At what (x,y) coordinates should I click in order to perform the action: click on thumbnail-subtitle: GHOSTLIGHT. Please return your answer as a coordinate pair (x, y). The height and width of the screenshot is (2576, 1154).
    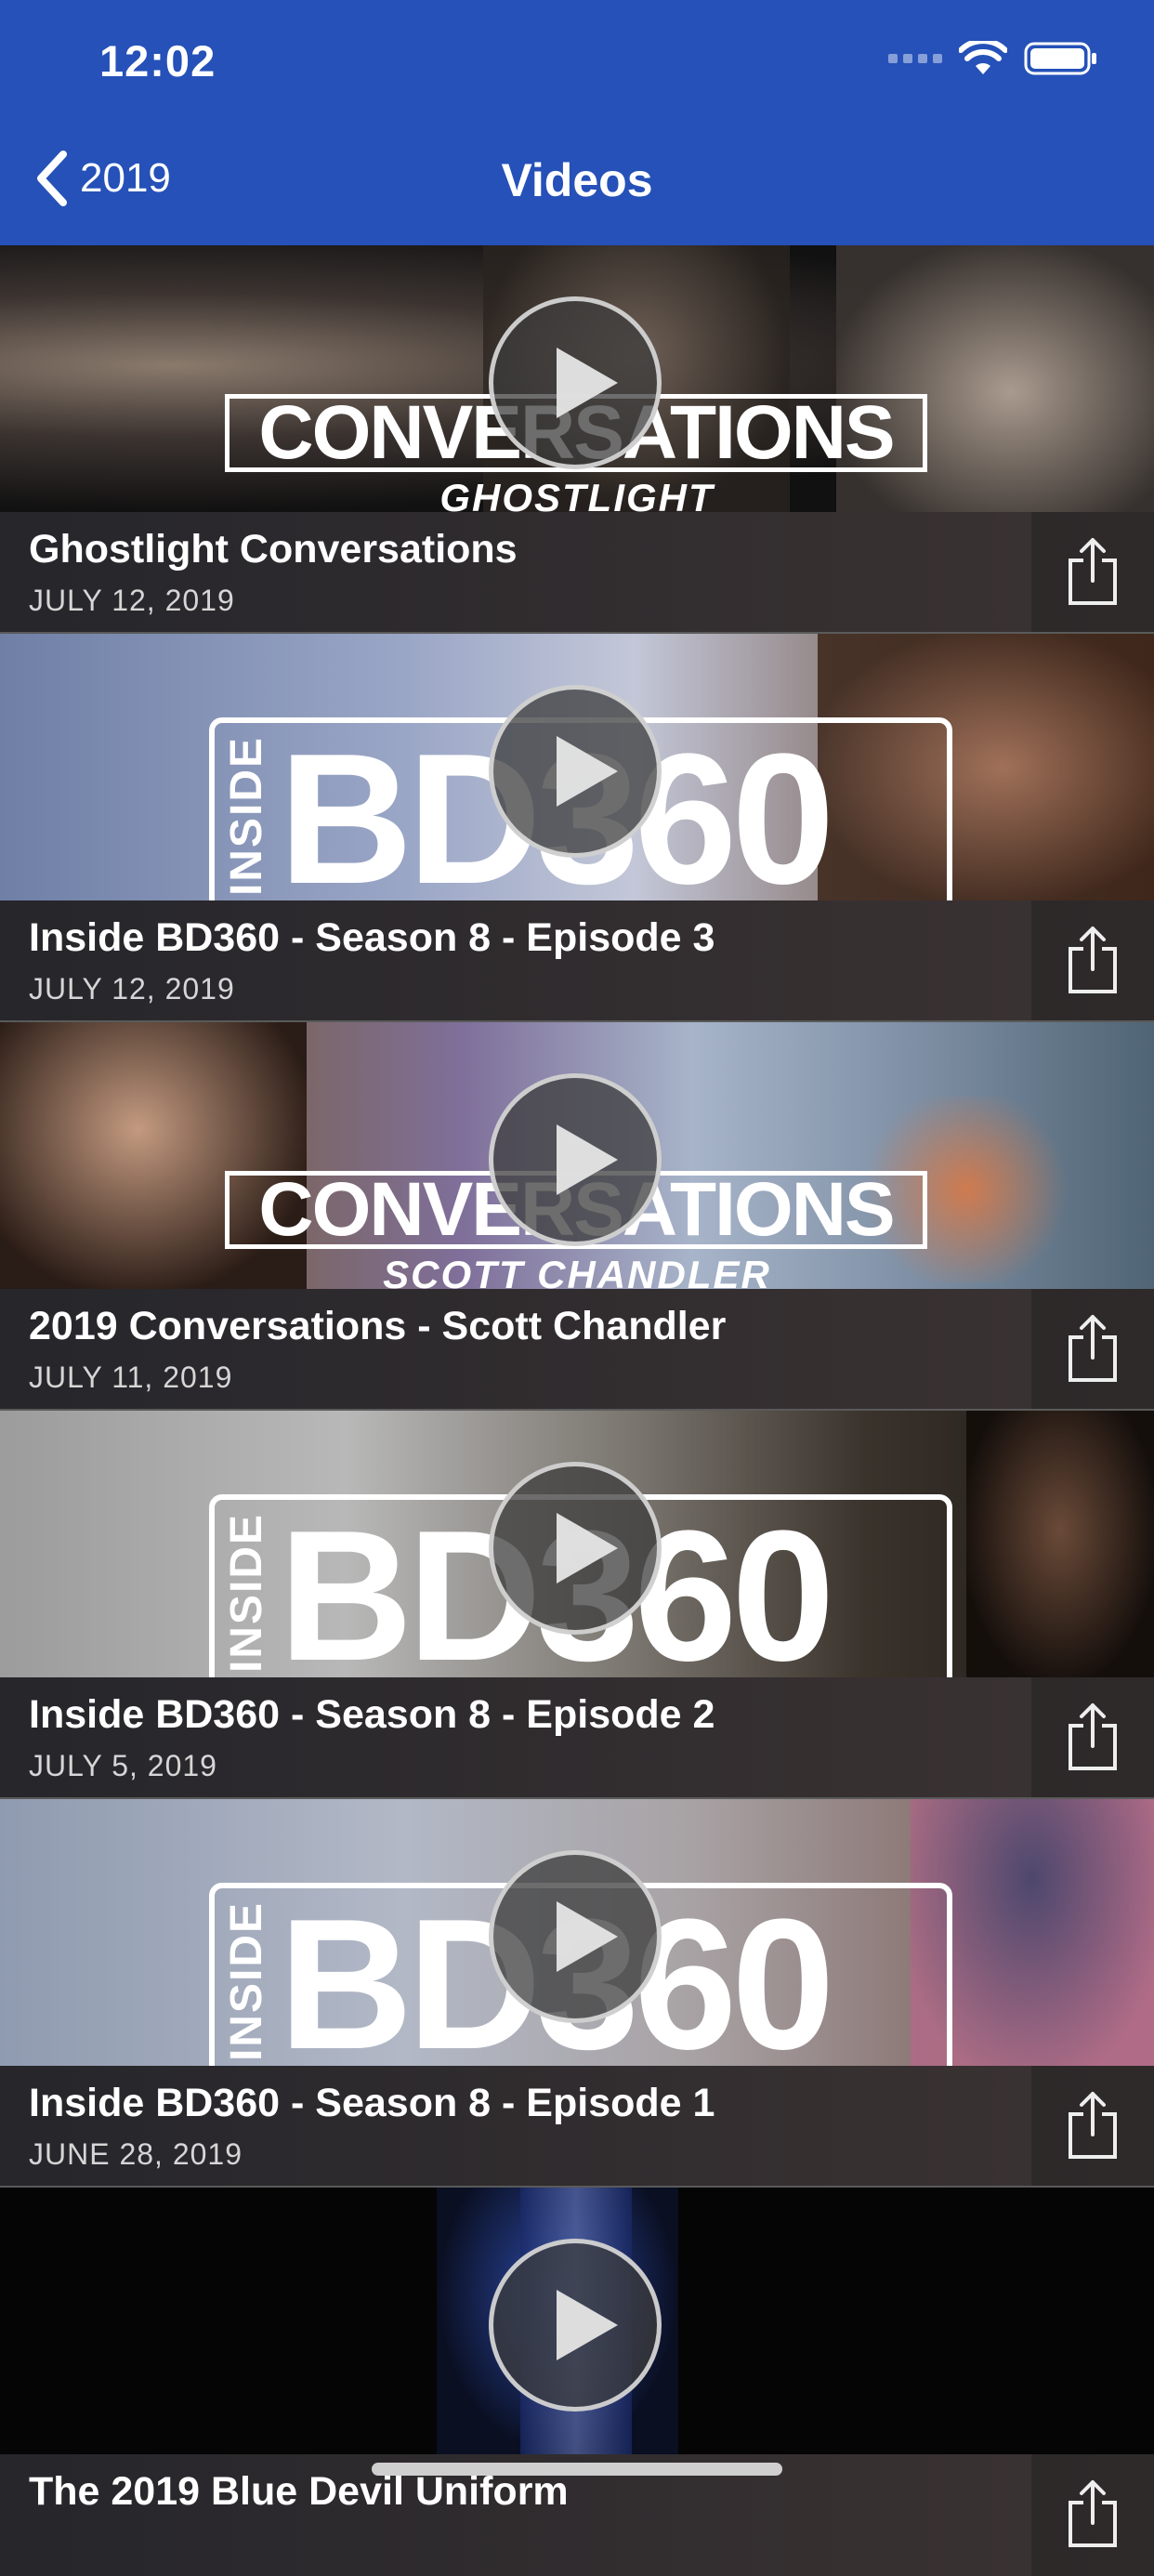
    Looking at the image, I should click on (577, 494).